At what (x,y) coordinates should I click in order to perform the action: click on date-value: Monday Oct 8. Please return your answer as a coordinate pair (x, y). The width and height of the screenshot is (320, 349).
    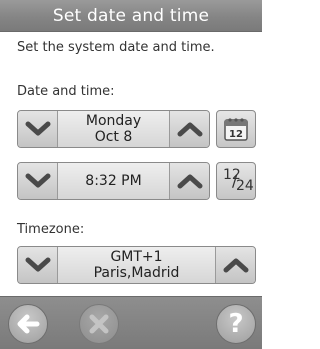
    Looking at the image, I should click on (113, 129).